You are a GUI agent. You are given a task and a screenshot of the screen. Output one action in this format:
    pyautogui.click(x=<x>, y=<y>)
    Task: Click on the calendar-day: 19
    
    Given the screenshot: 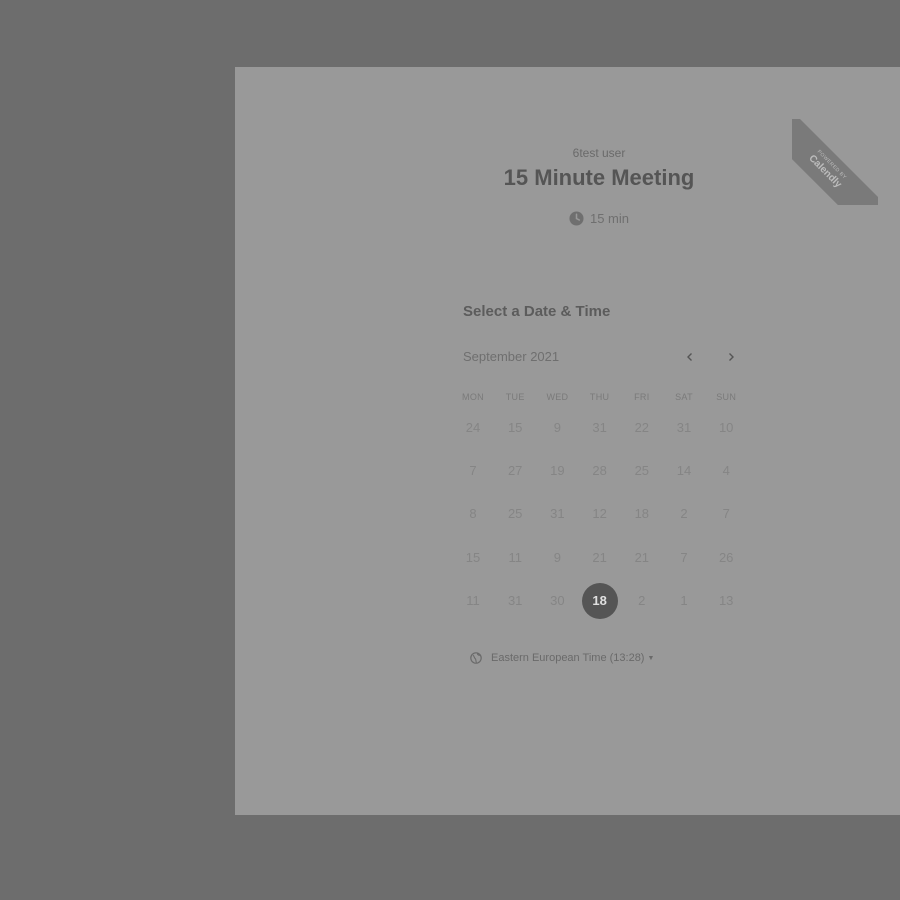 What is the action you would take?
    pyautogui.click(x=557, y=471)
    